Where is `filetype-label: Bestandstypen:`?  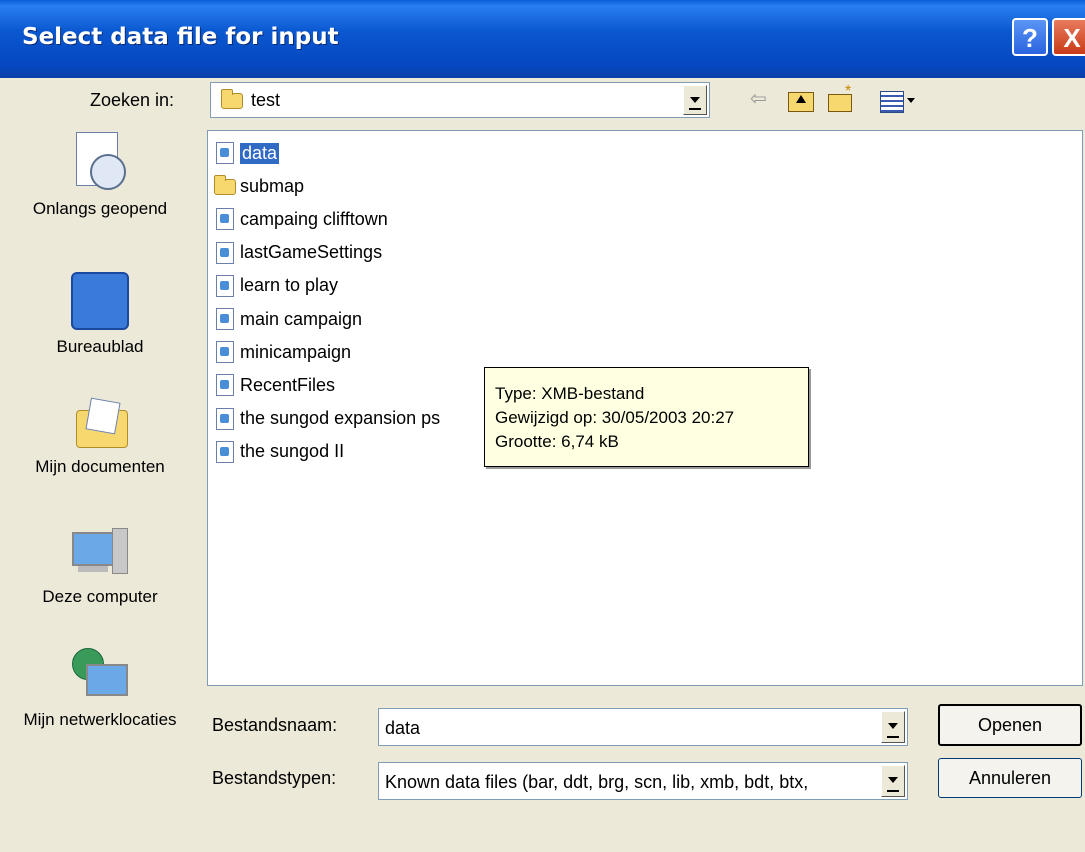 filetype-label: Bestandstypen: is located at coordinates (274, 778).